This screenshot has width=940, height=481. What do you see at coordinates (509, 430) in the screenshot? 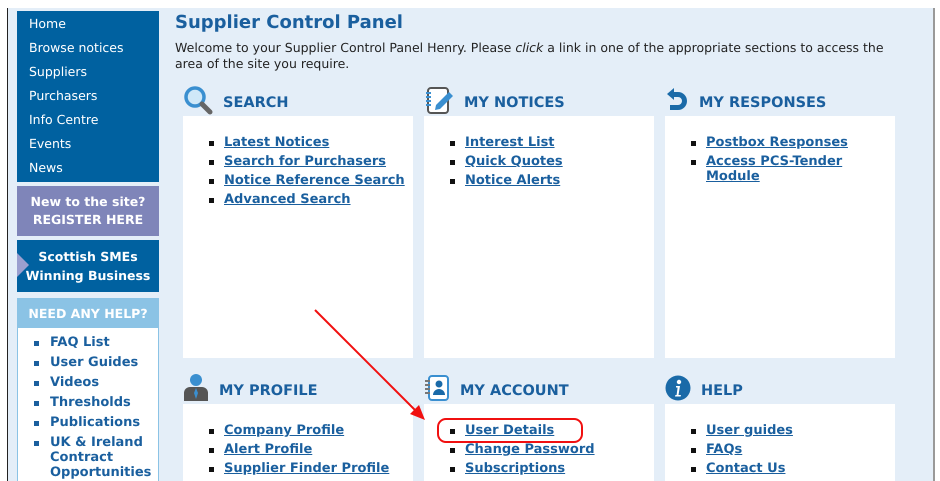
I see `section-link: User Details` at bounding box center [509, 430].